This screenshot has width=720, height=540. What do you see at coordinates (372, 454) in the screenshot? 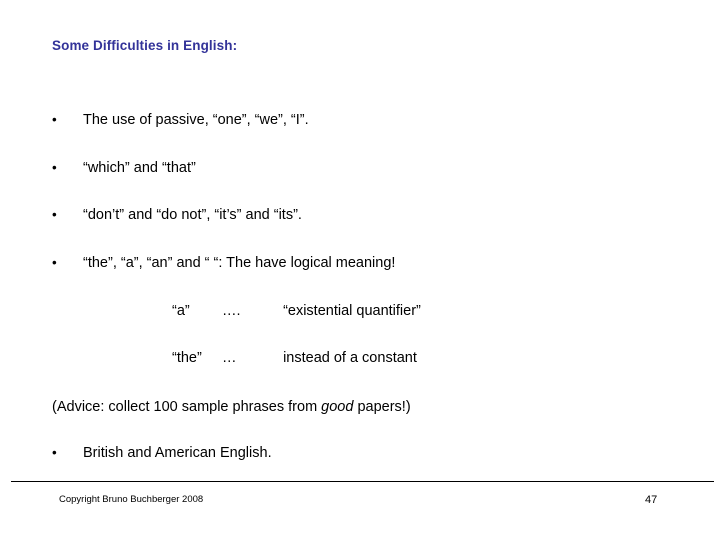
I see `bullet-item: • British and American English.` at bounding box center [372, 454].